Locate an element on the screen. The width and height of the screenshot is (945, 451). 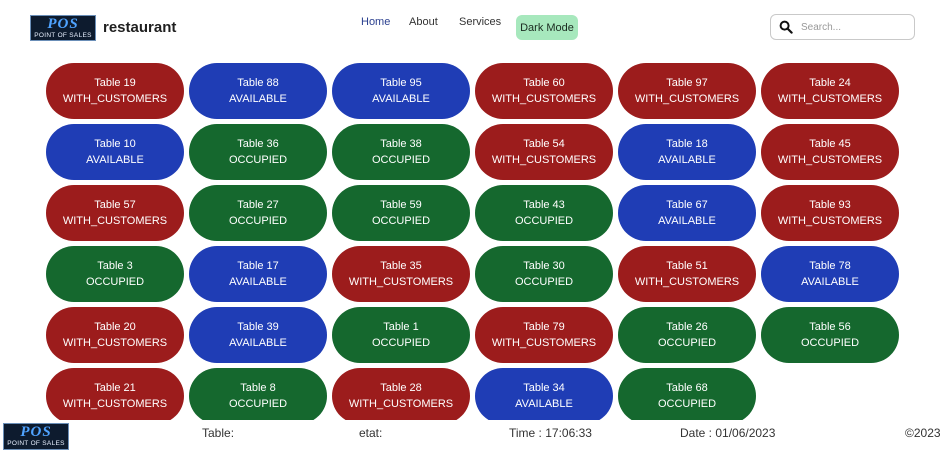
table-card: Table 21 WITH_CUSTOMERS is located at coordinates (115, 394).